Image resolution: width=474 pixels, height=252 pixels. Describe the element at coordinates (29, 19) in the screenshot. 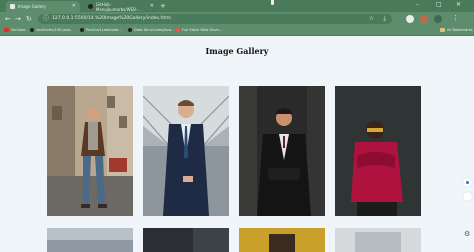

I see `reload-icon: ↻` at that location.